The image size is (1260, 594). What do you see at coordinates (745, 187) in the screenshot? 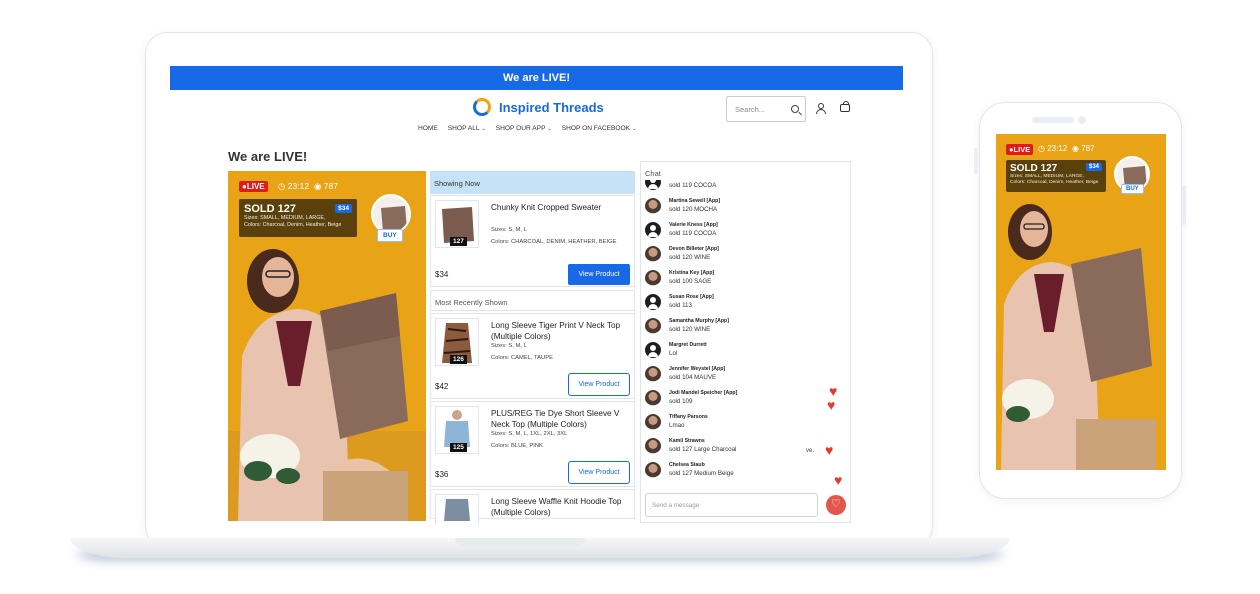
I see `chat-message: sold 119 COCOA` at bounding box center [745, 187].